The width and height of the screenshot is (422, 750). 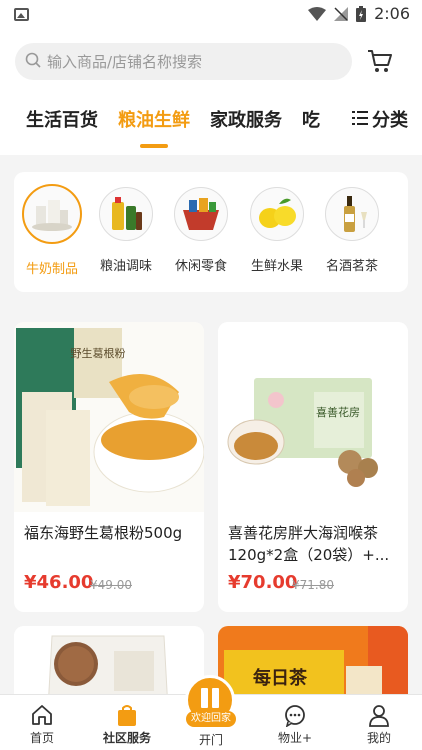 What do you see at coordinates (277, 214) in the screenshot?
I see `lemon-icon` at bounding box center [277, 214].